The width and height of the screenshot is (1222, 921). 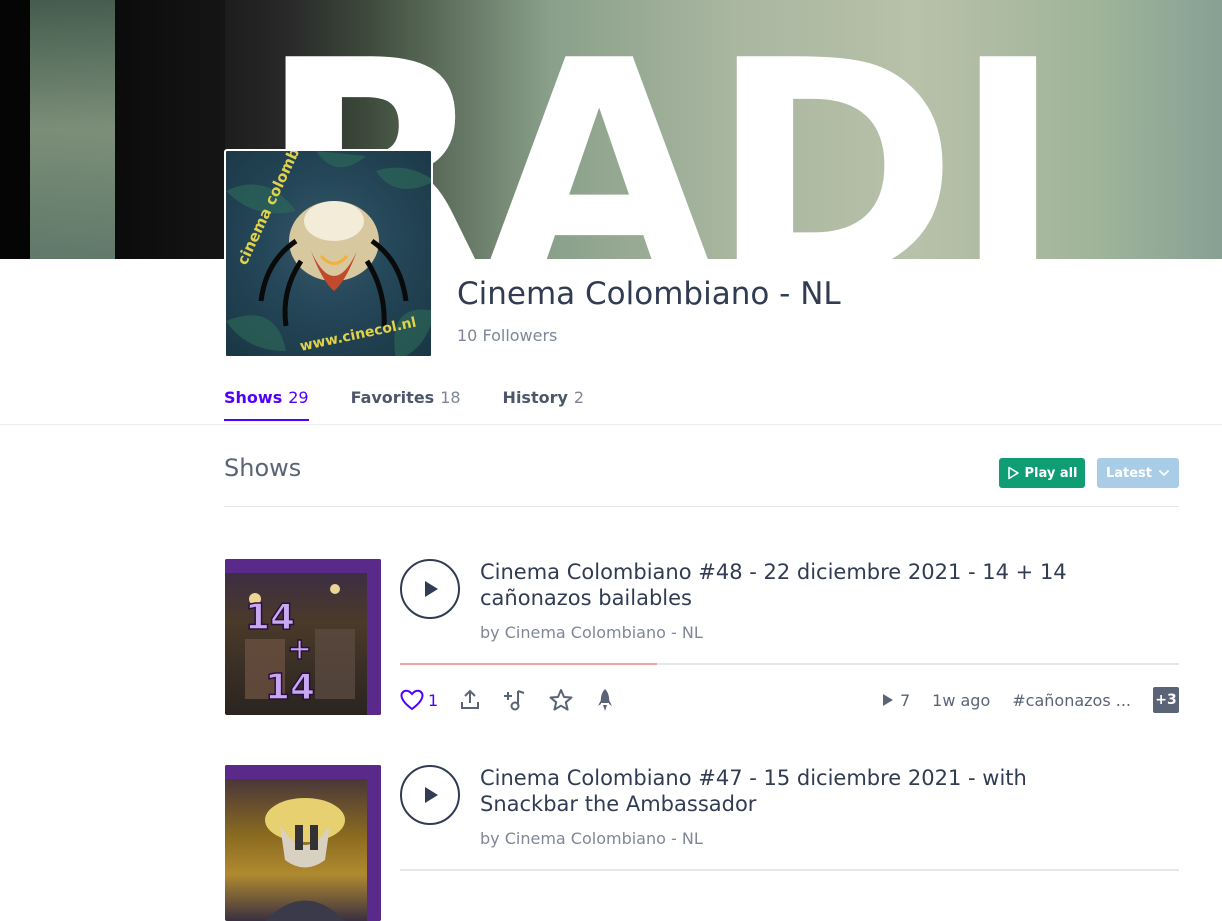 I want to click on show-thumbnail, so click(x=303, y=843).